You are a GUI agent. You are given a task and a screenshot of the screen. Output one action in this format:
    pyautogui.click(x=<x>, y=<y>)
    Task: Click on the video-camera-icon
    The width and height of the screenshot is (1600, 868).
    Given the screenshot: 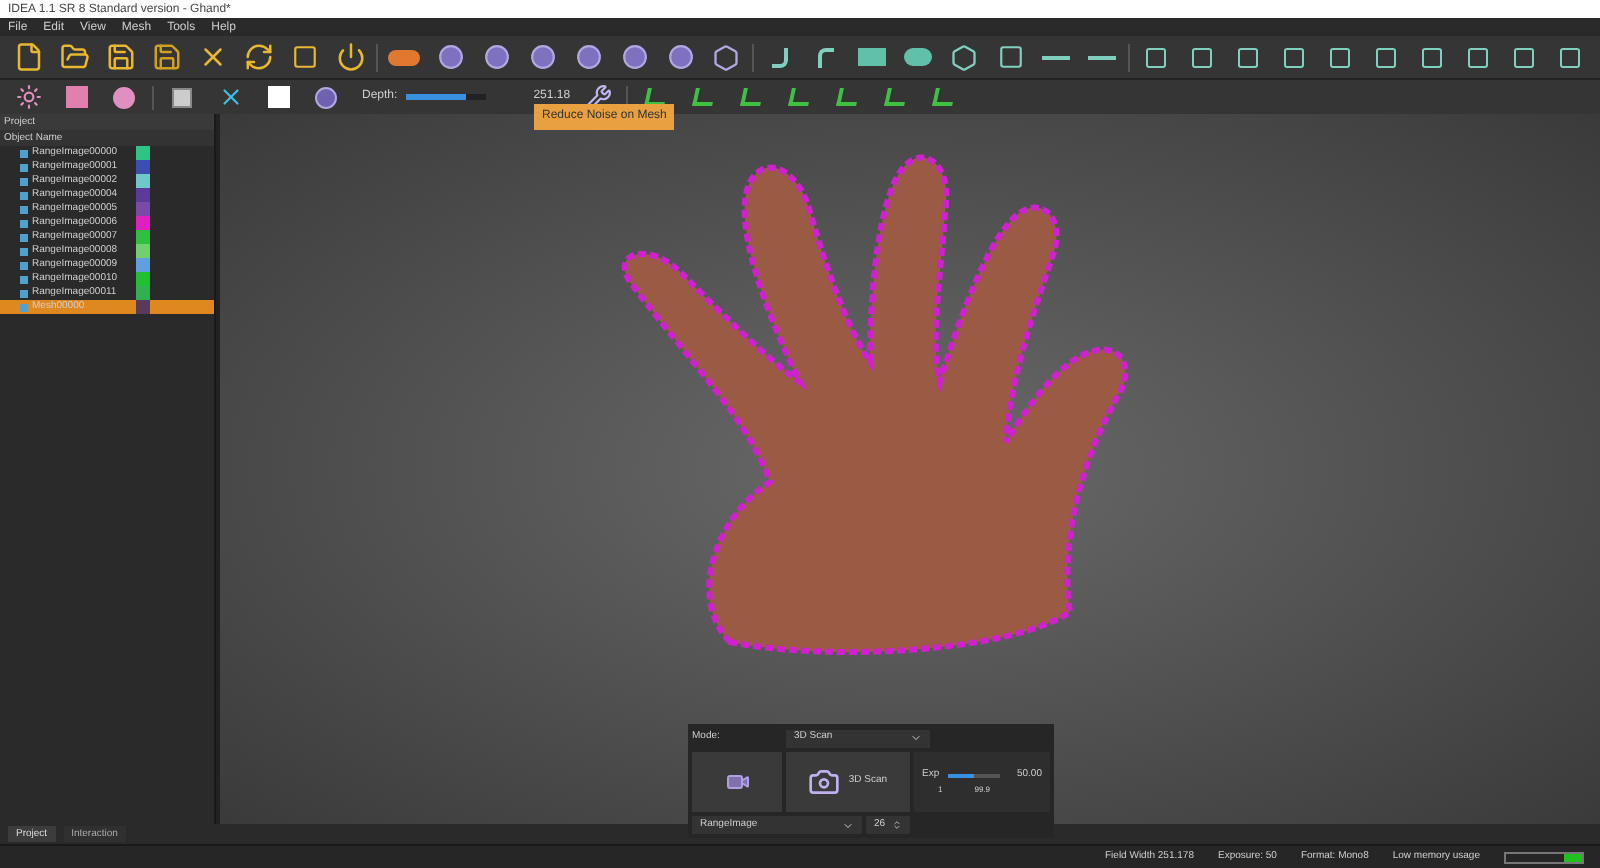 What is the action you would take?
    pyautogui.click(x=737, y=782)
    